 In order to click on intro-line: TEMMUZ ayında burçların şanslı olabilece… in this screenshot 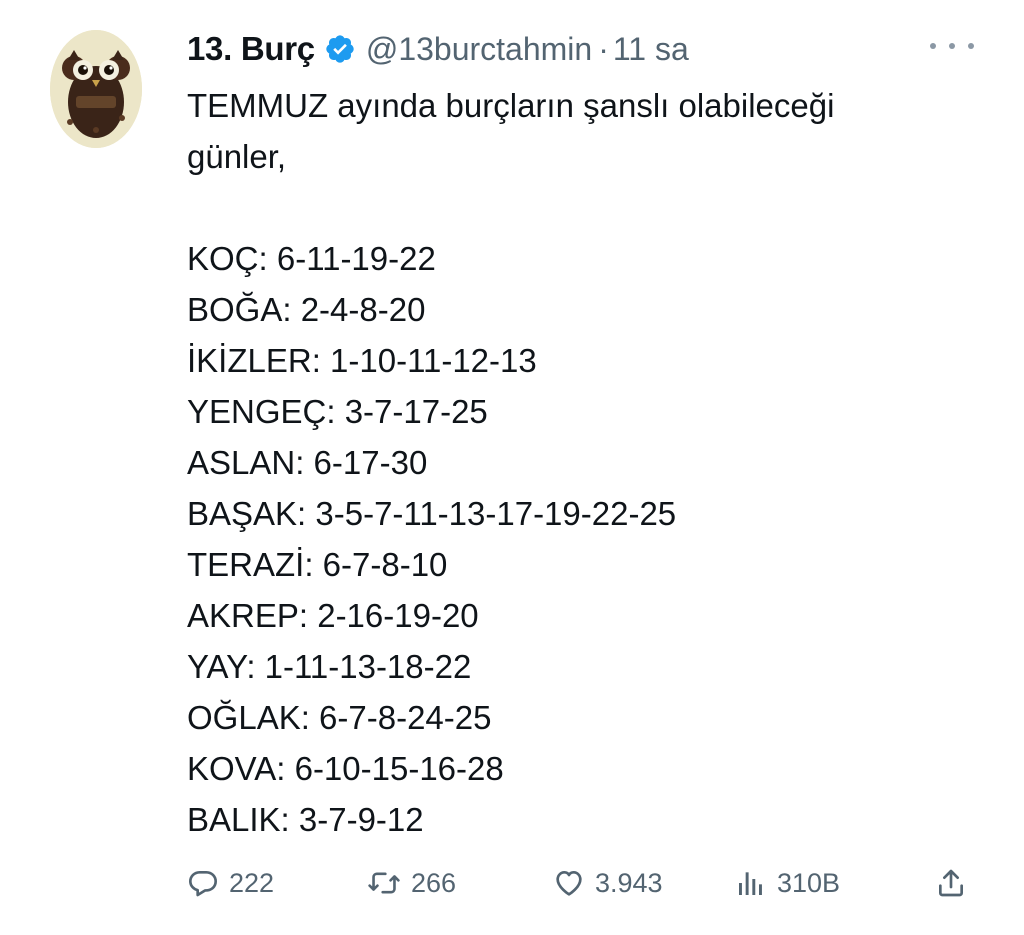, I will do `click(511, 105)`.